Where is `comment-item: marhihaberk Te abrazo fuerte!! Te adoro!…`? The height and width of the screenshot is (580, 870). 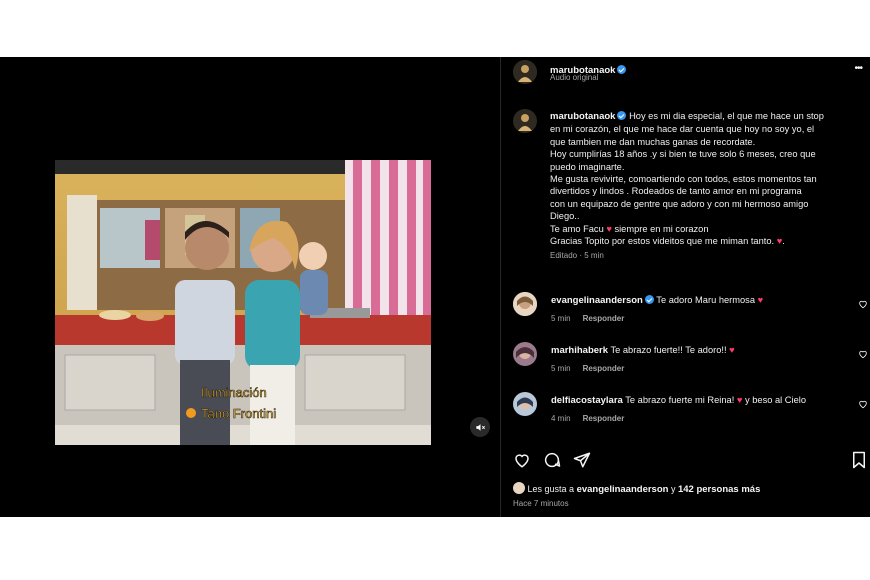
comment-item: marhihaberk Te abrazo fuerte!! Te adoro!… is located at coordinates (690, 360).